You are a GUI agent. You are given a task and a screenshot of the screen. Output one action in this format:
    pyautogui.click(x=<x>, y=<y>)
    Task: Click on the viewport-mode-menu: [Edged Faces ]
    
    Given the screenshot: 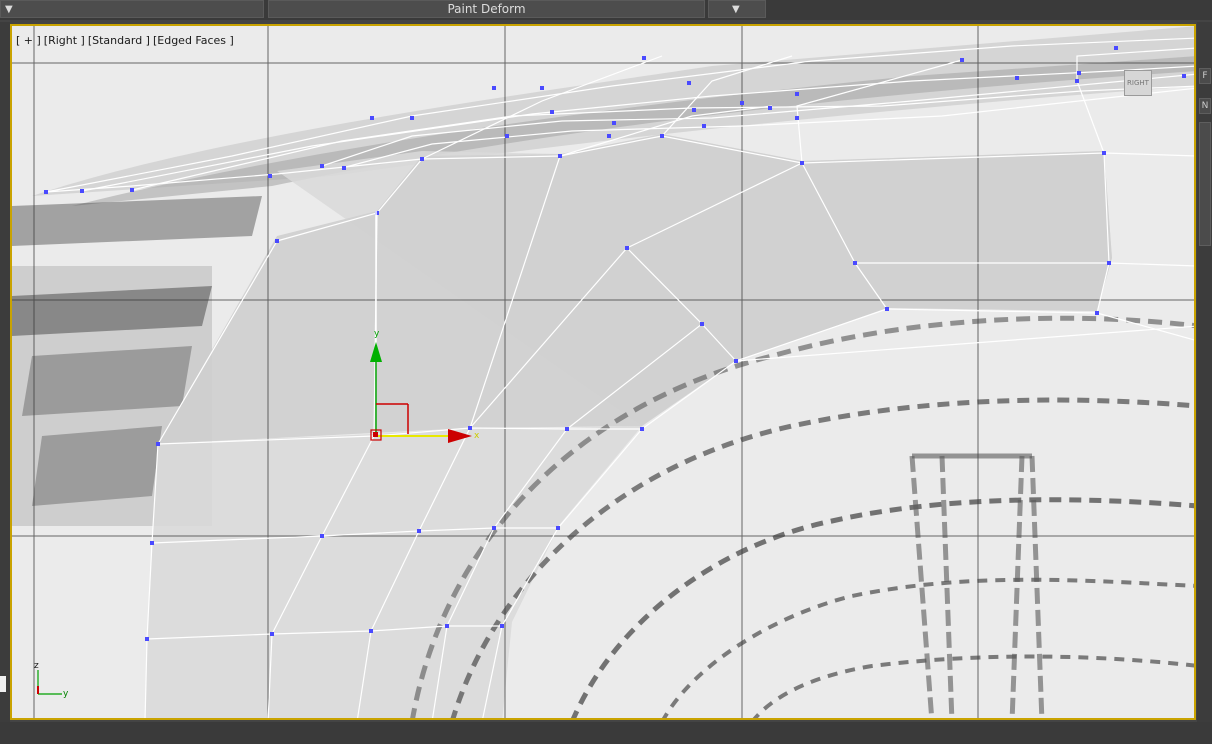 What is the action you would take?
    pyautogui.click(x=193, y=40)
    